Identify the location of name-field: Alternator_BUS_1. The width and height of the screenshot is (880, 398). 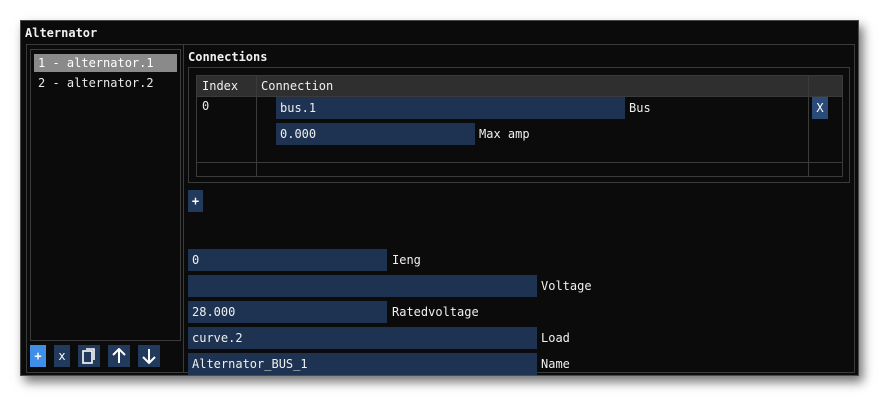
(362, 364).